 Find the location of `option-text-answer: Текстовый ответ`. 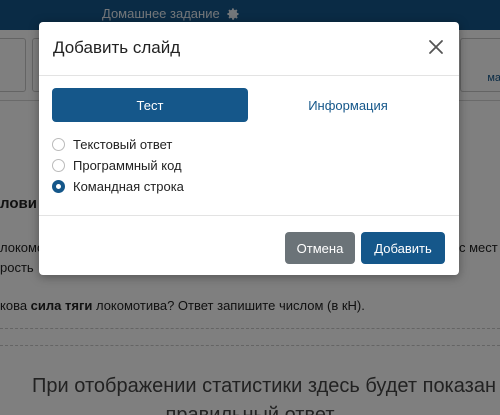

option-text-answer: Текстовый ответ is located at coordinates (118, 144).